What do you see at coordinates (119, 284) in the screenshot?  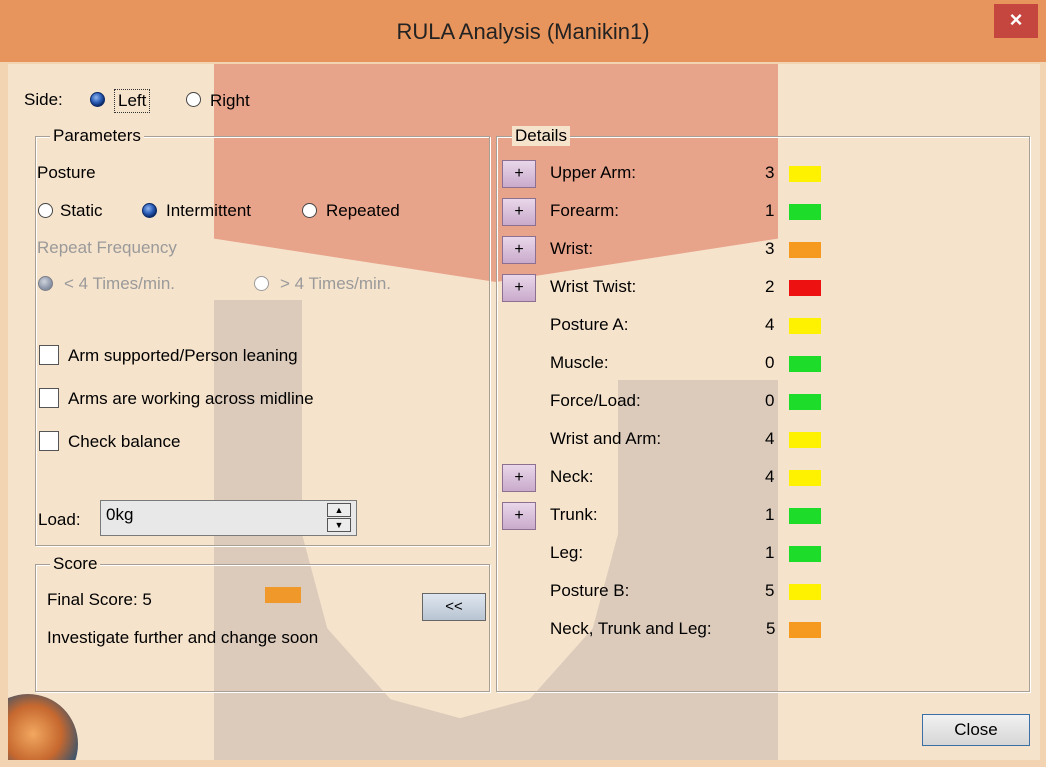 I see `repeat-less-label: < 4 Times/min.` at bounding box center [119, 284].